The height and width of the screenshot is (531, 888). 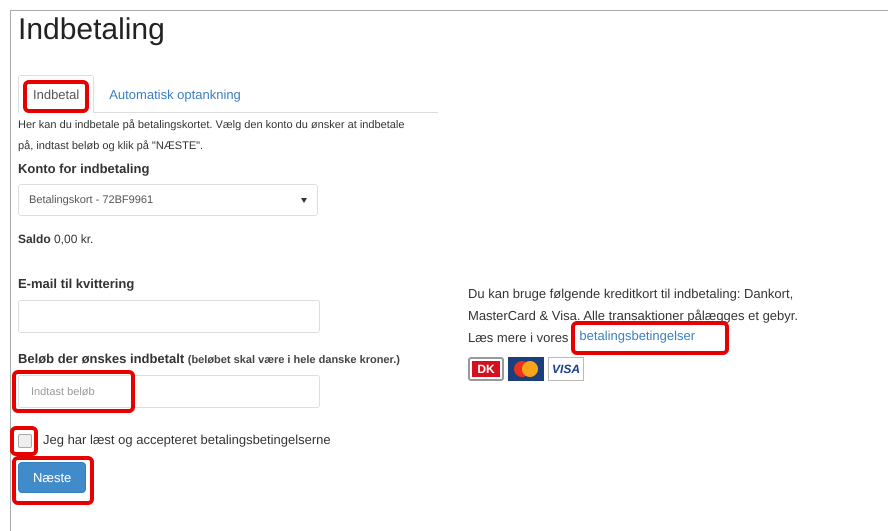 What do you see at coordinates (175, 94) in the screenshot?
I see `tab: Automatisk optankning` at bounding box center [175, 94].